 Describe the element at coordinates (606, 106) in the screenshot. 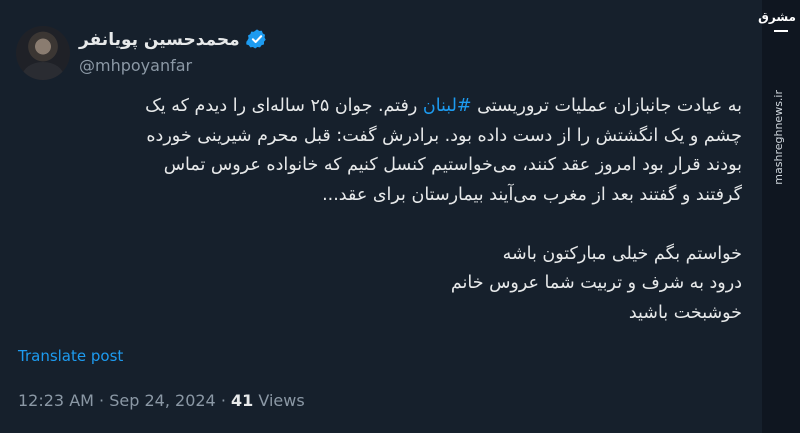

I see `tweet-text-segment: به عیادت جانبازان عملیات تروریستی` at that location.